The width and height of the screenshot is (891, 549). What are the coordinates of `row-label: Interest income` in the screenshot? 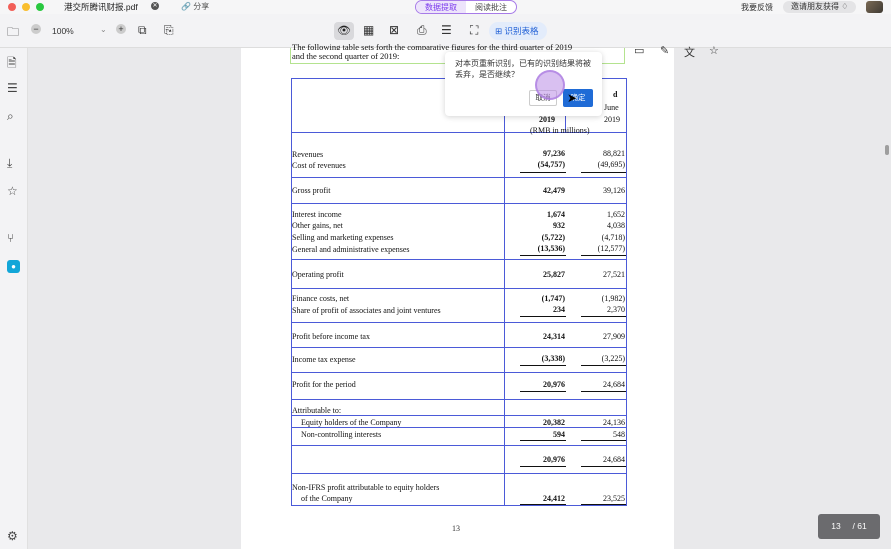 It's located at (317, 214).